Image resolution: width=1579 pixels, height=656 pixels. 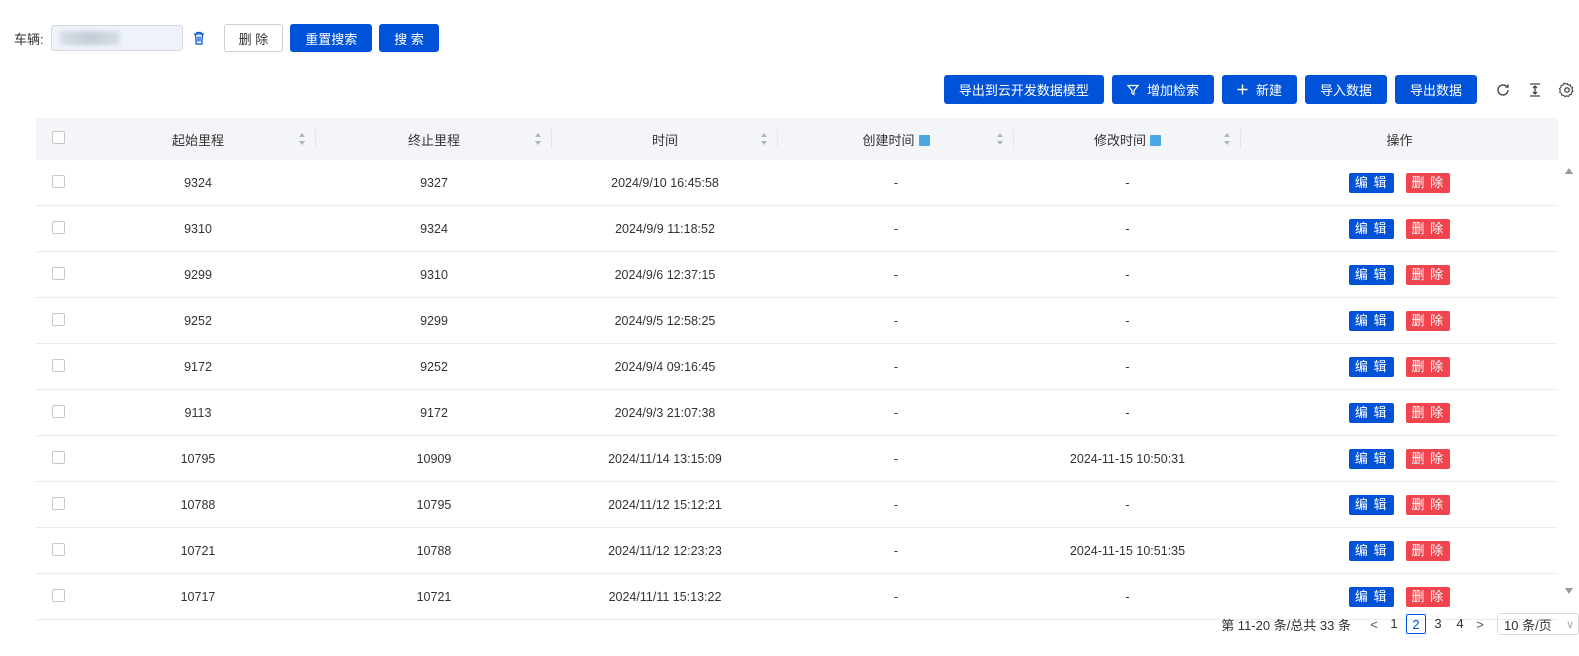 I want to click on header-time: 时间, so click(x=665, y=139).